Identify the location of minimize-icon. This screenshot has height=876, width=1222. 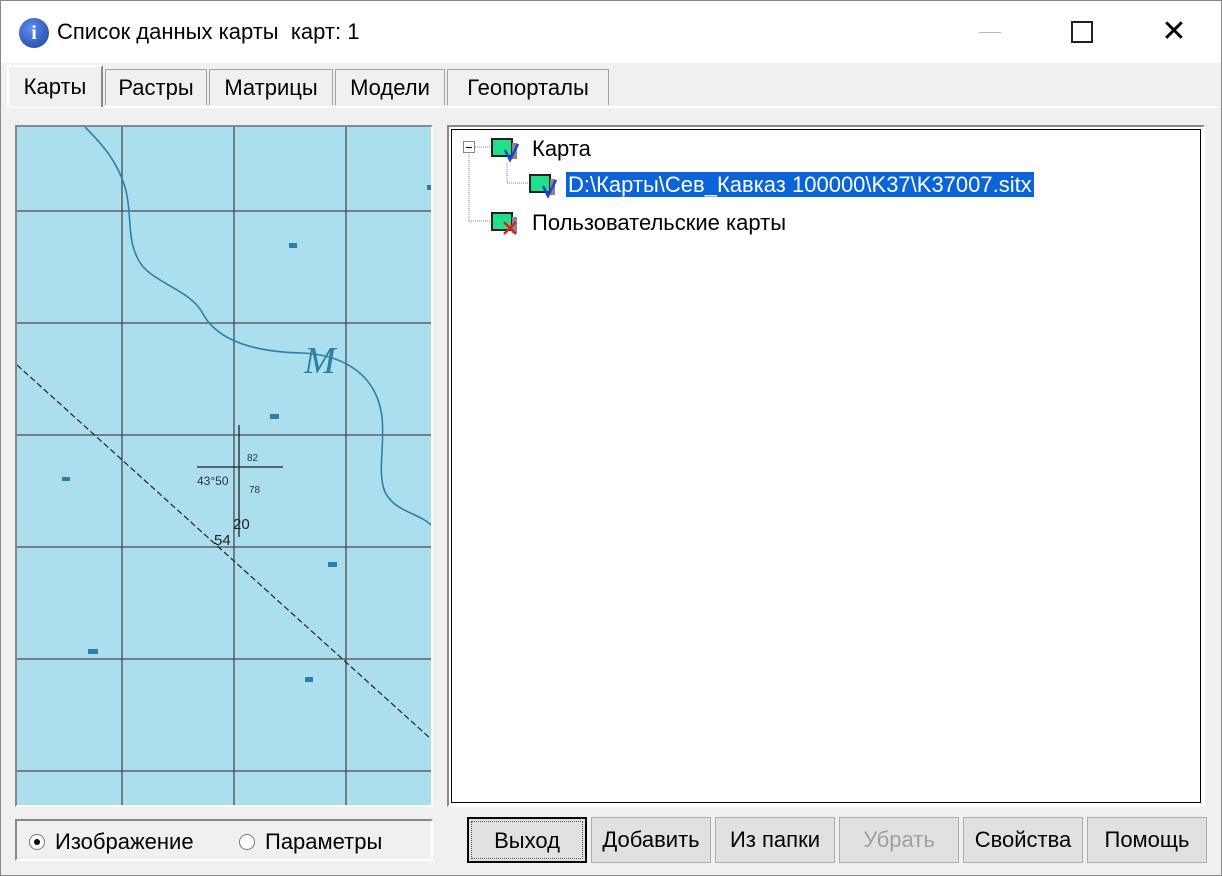
(990, 32).